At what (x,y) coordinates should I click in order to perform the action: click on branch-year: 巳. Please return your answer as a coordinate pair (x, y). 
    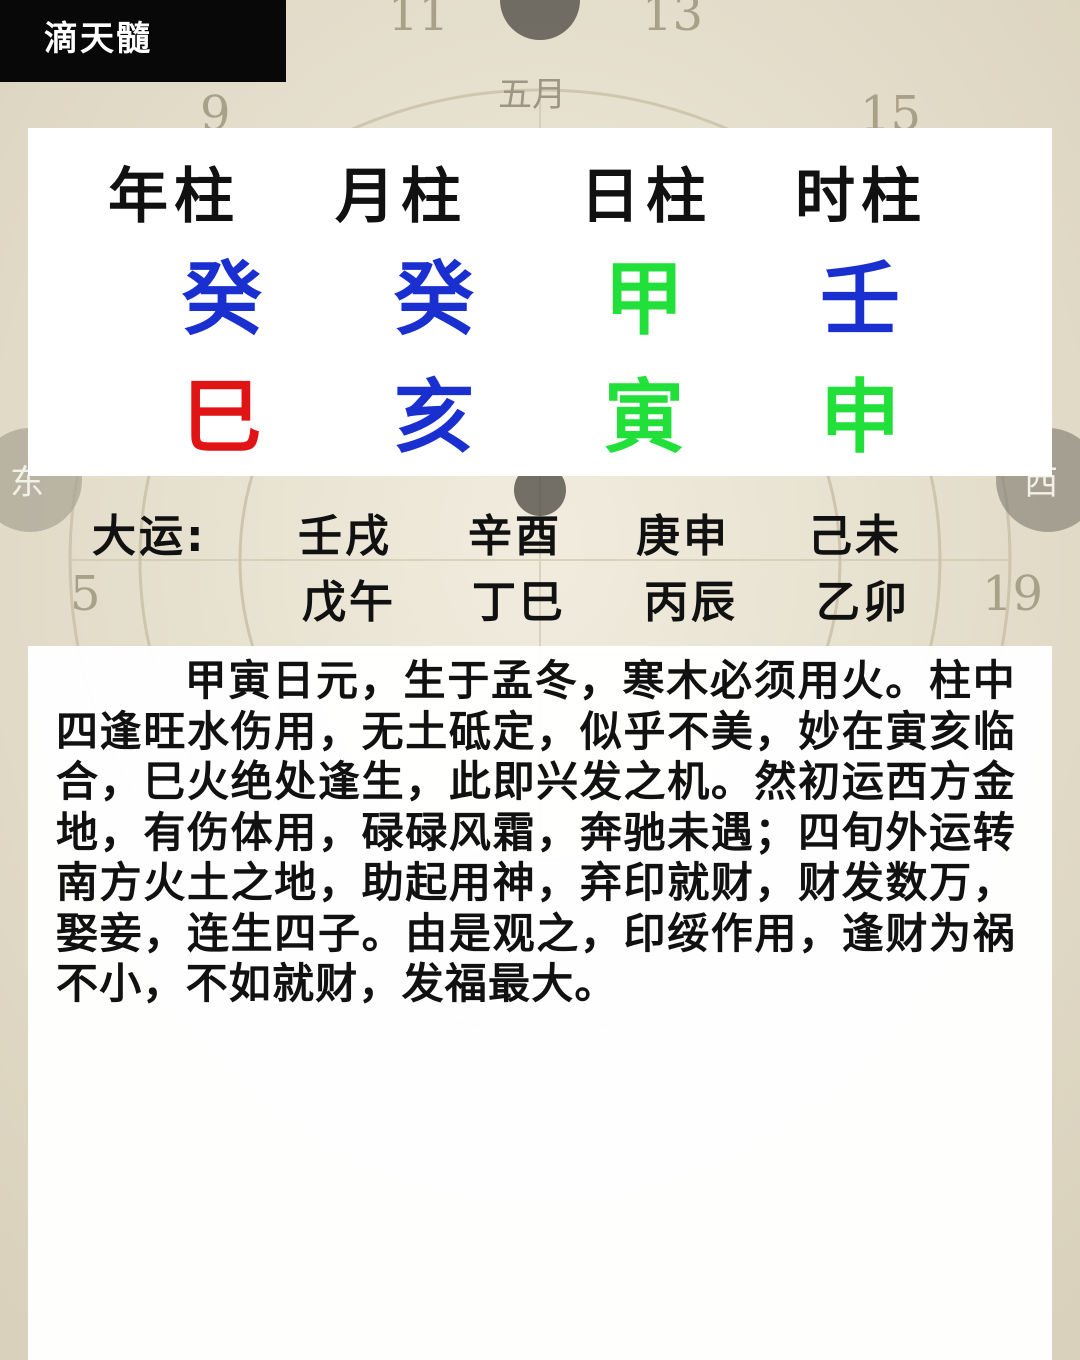
    Looking at the image, I should click on (222, 417).